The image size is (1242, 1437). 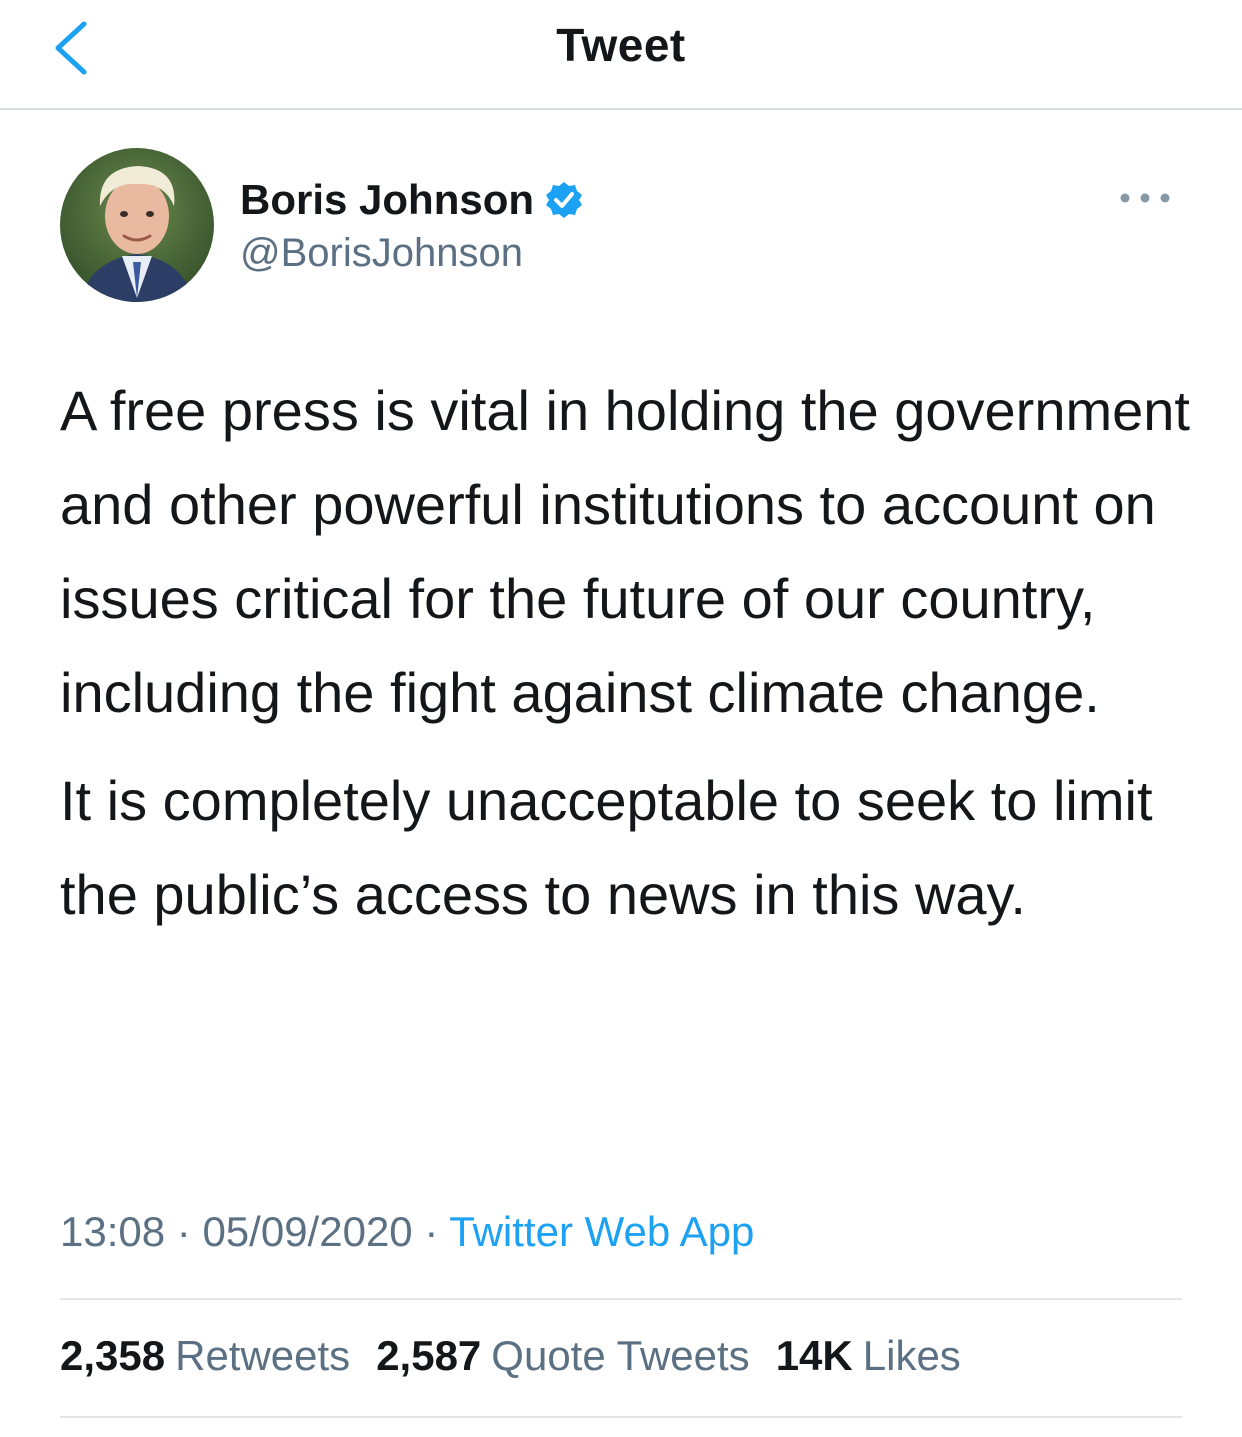 I want to click on likes-label: Likes, so click(x=911, y=1355).